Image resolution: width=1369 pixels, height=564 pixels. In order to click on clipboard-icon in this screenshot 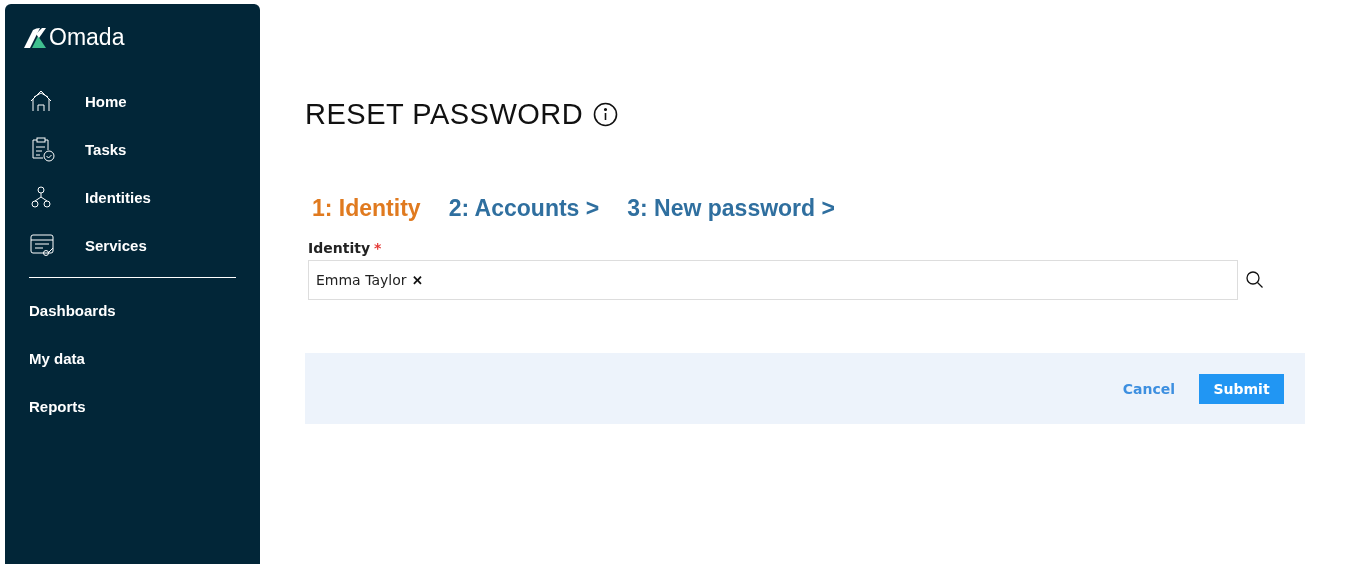, I will do `click(42, 149)`.